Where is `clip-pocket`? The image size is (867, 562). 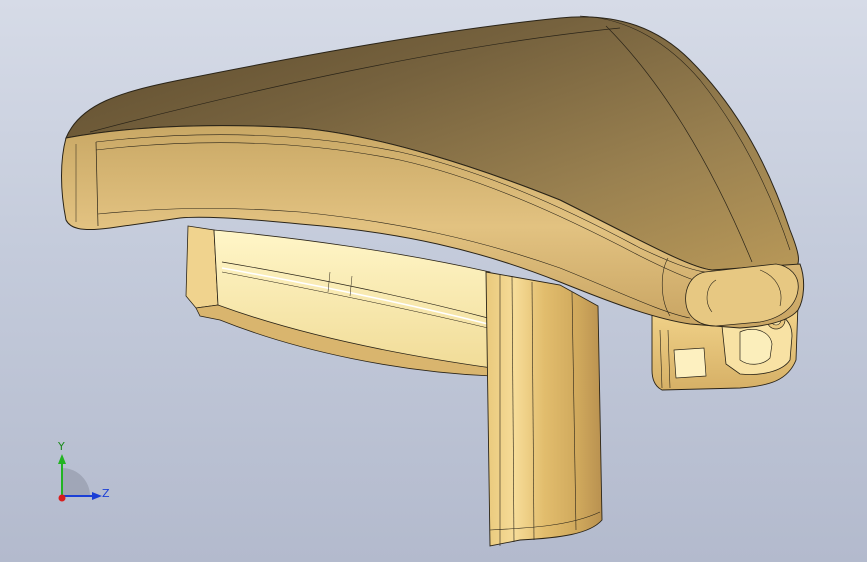 clip-pocket is located at coordinates (690, 363).